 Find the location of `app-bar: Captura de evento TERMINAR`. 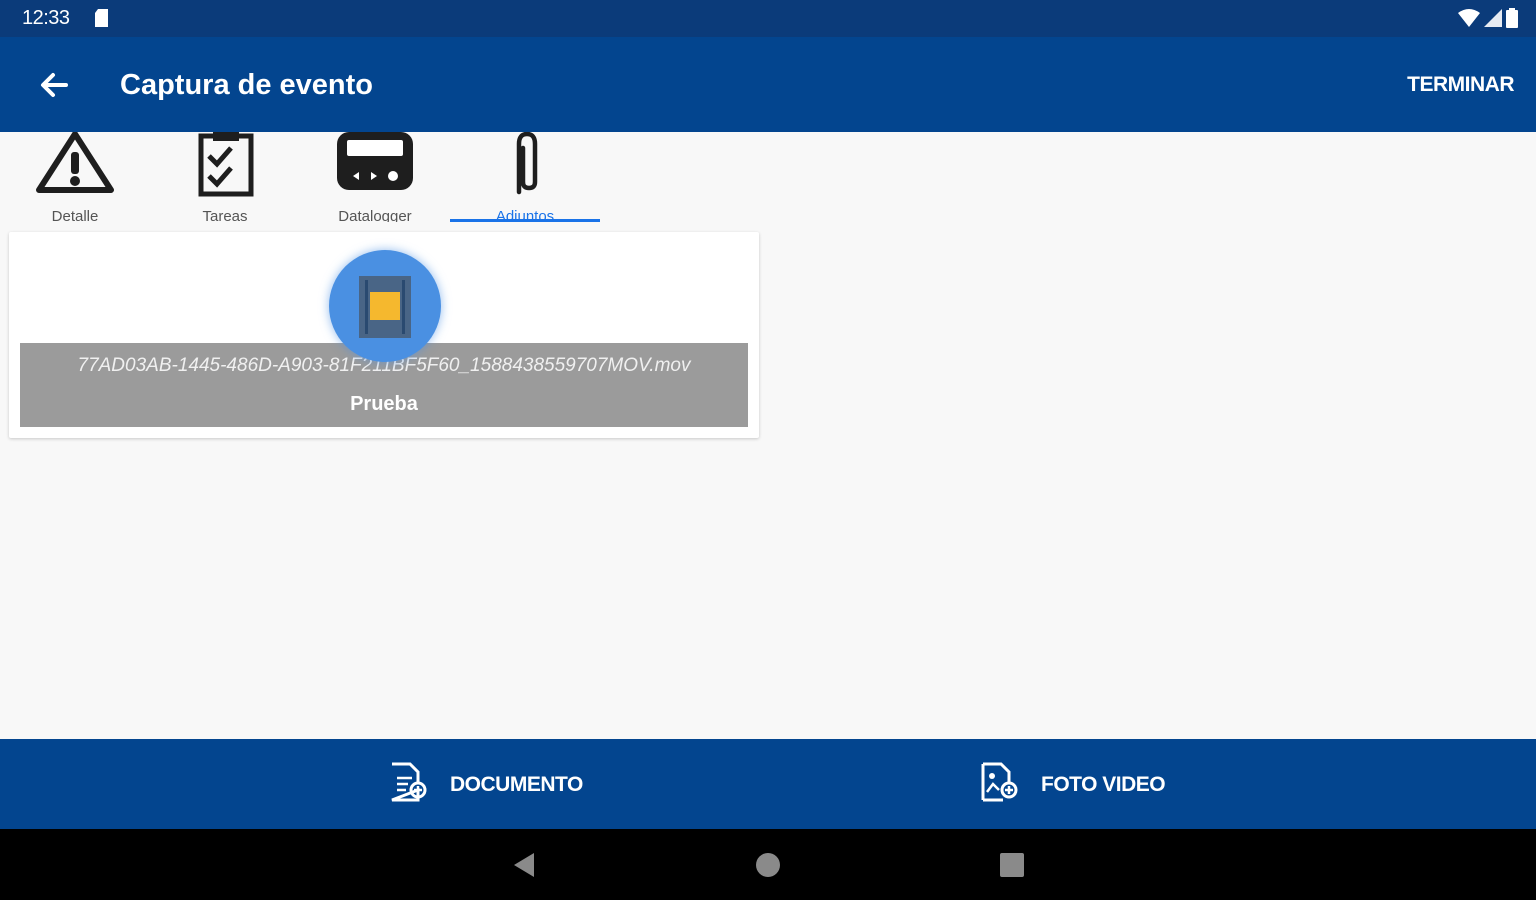

app-bar: Captura de evento TERMINAR is located at coordinates (768, 84).